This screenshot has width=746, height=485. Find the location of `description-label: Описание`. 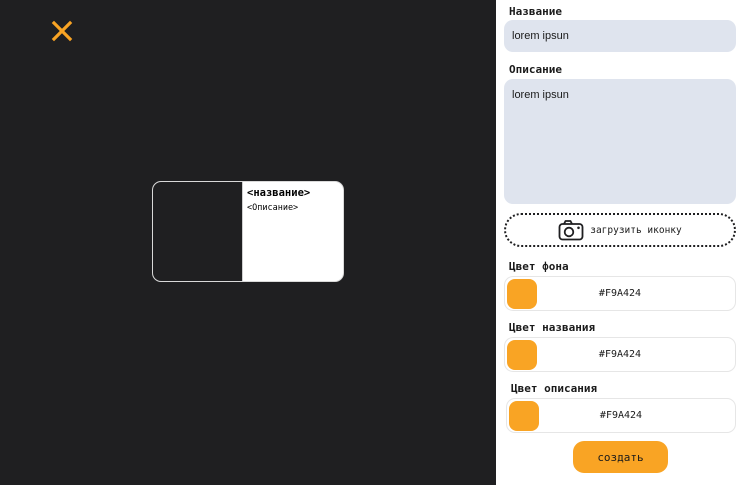

description-label: Описание is located at coordinates (535, 69).